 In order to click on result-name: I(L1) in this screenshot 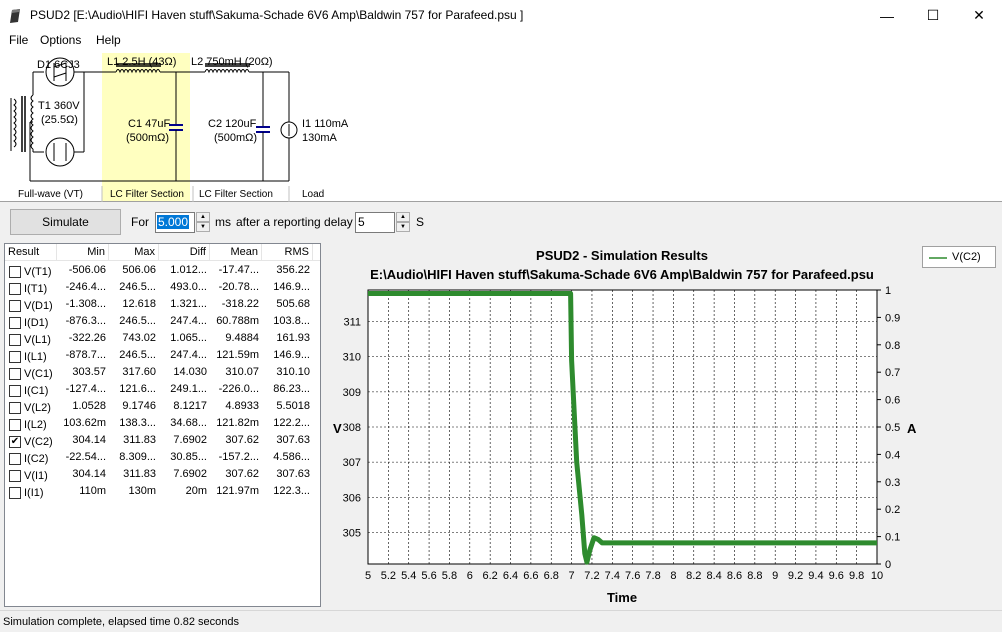, I will do `click(31, 355)`.